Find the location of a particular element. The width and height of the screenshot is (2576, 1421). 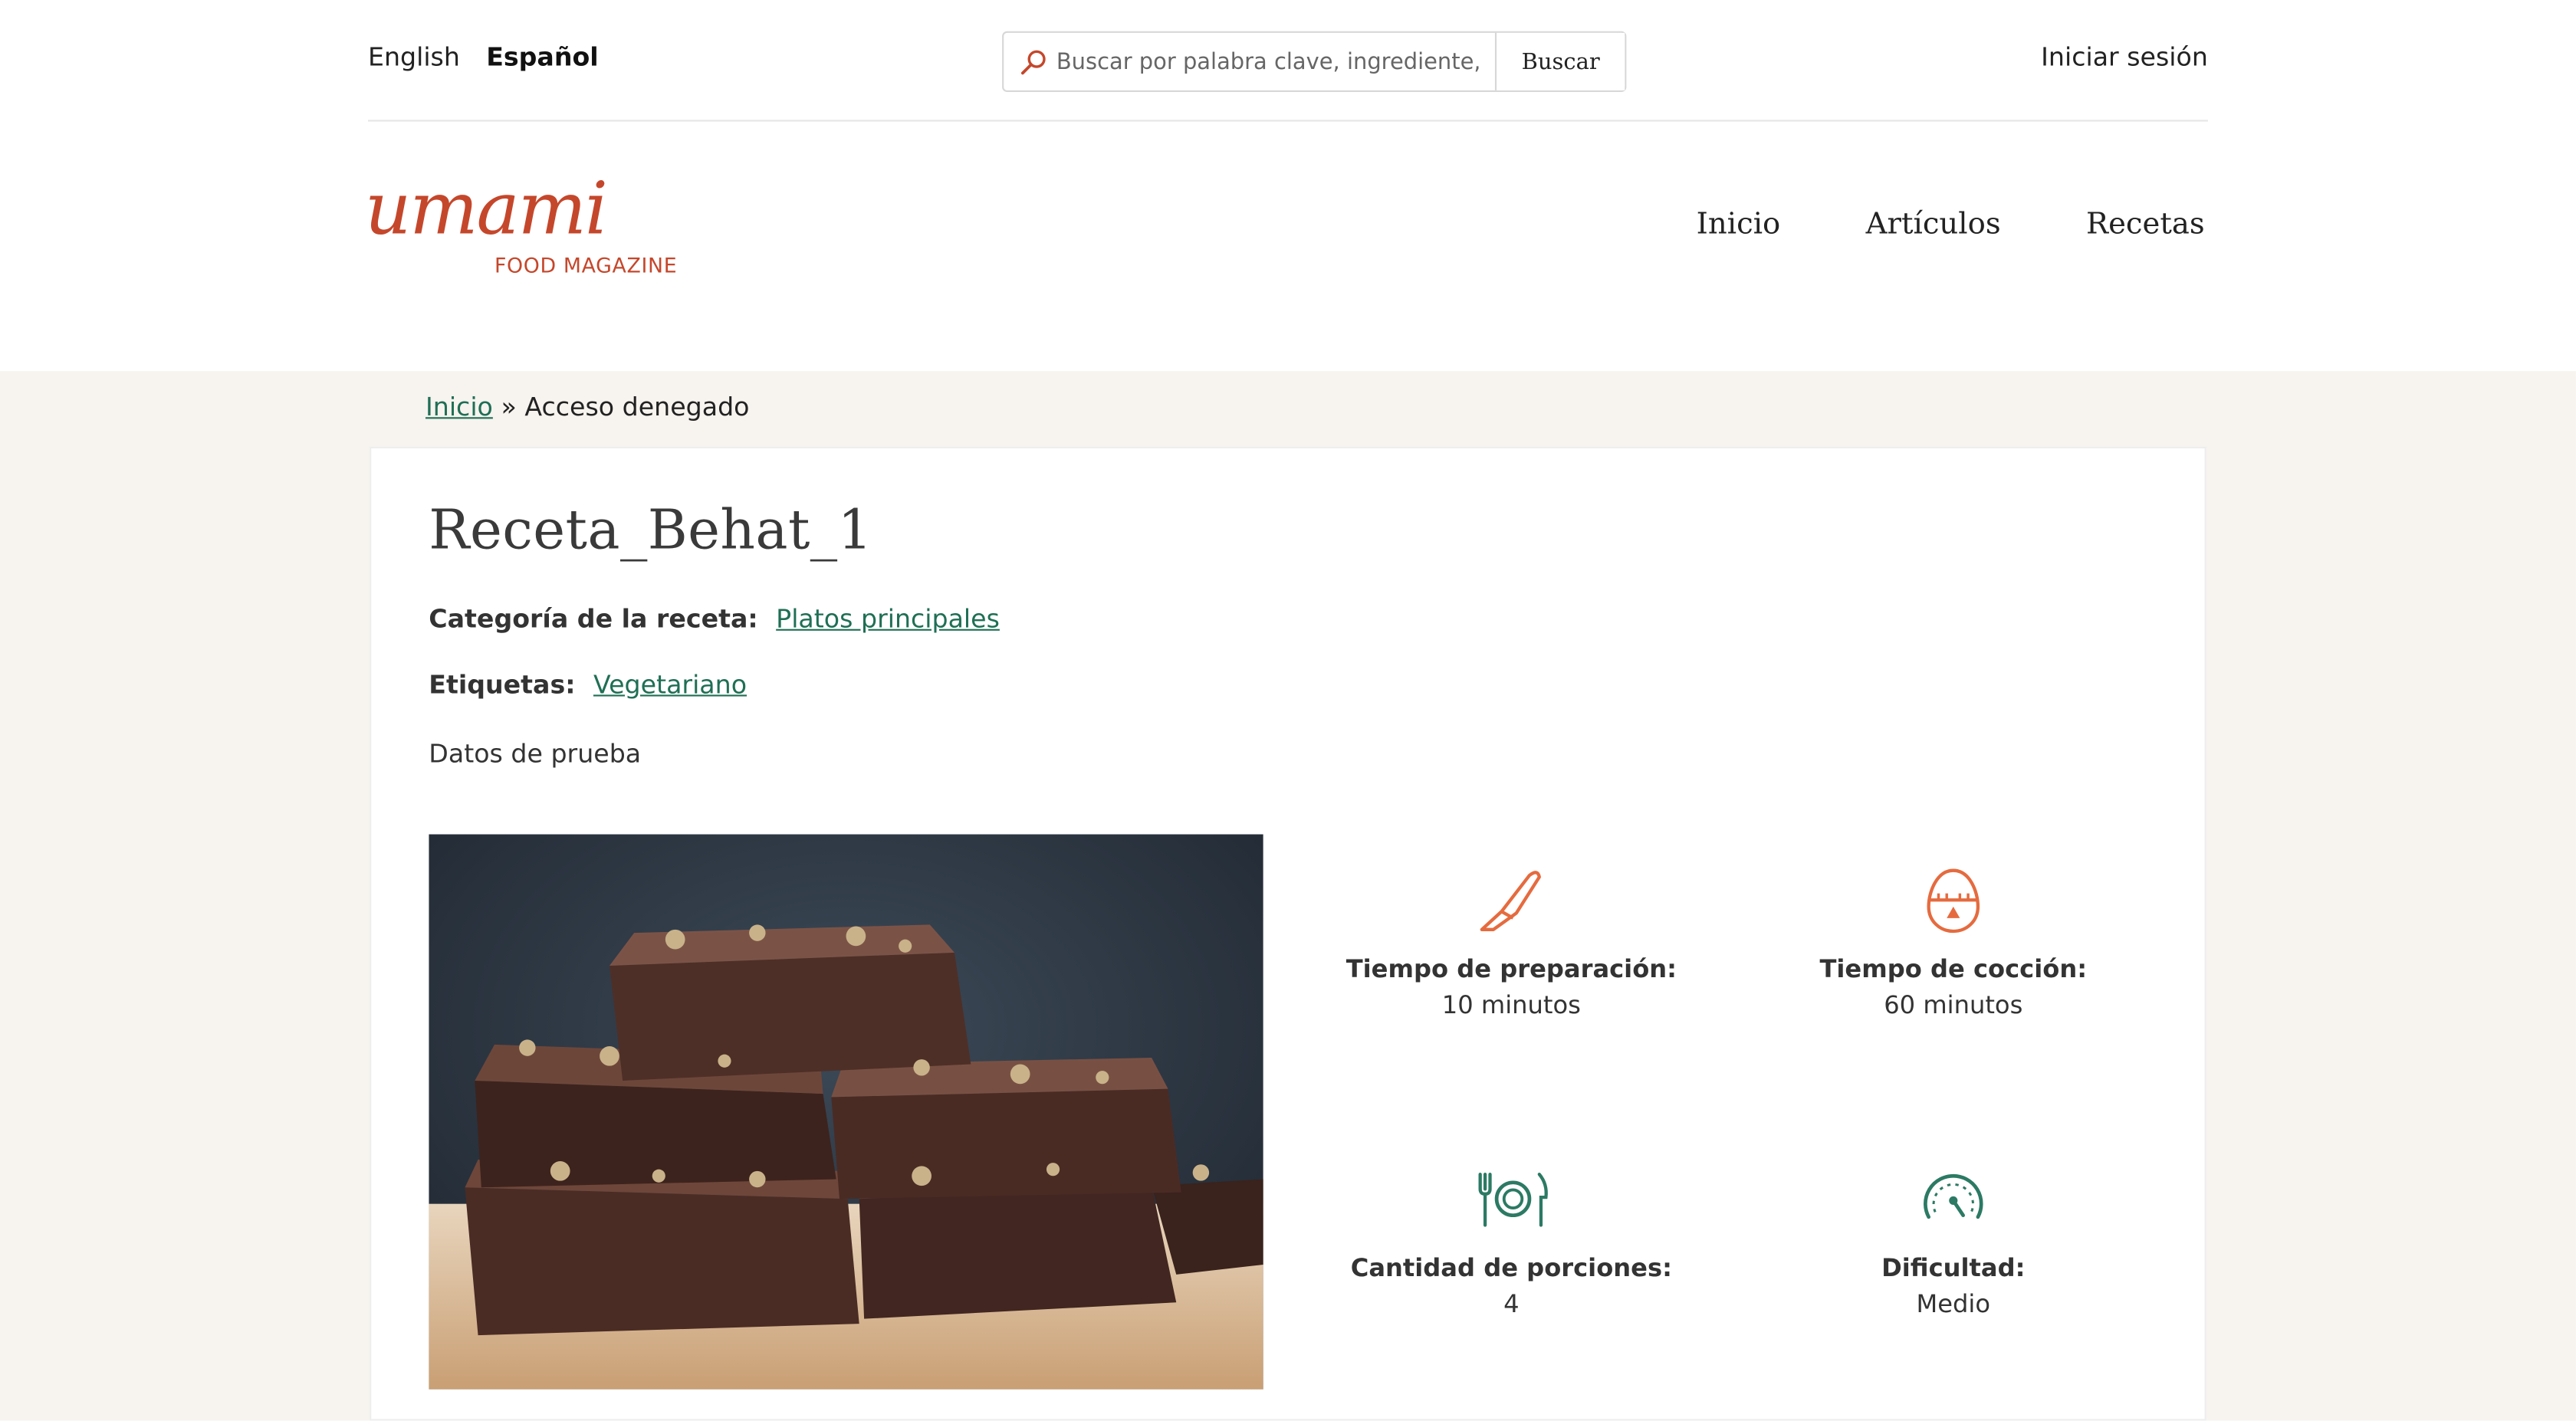

stat-value: 4 is located at coordinates (1511, 1304).